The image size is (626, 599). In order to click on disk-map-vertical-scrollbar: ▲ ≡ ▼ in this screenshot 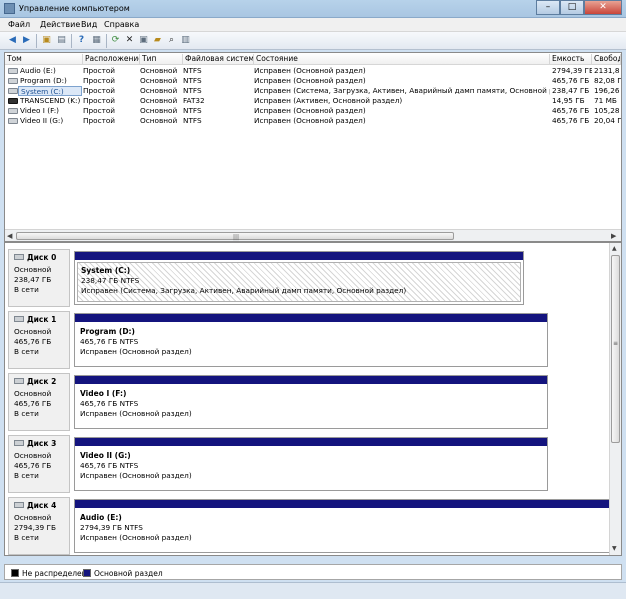, I will do `click(615, 399)`.